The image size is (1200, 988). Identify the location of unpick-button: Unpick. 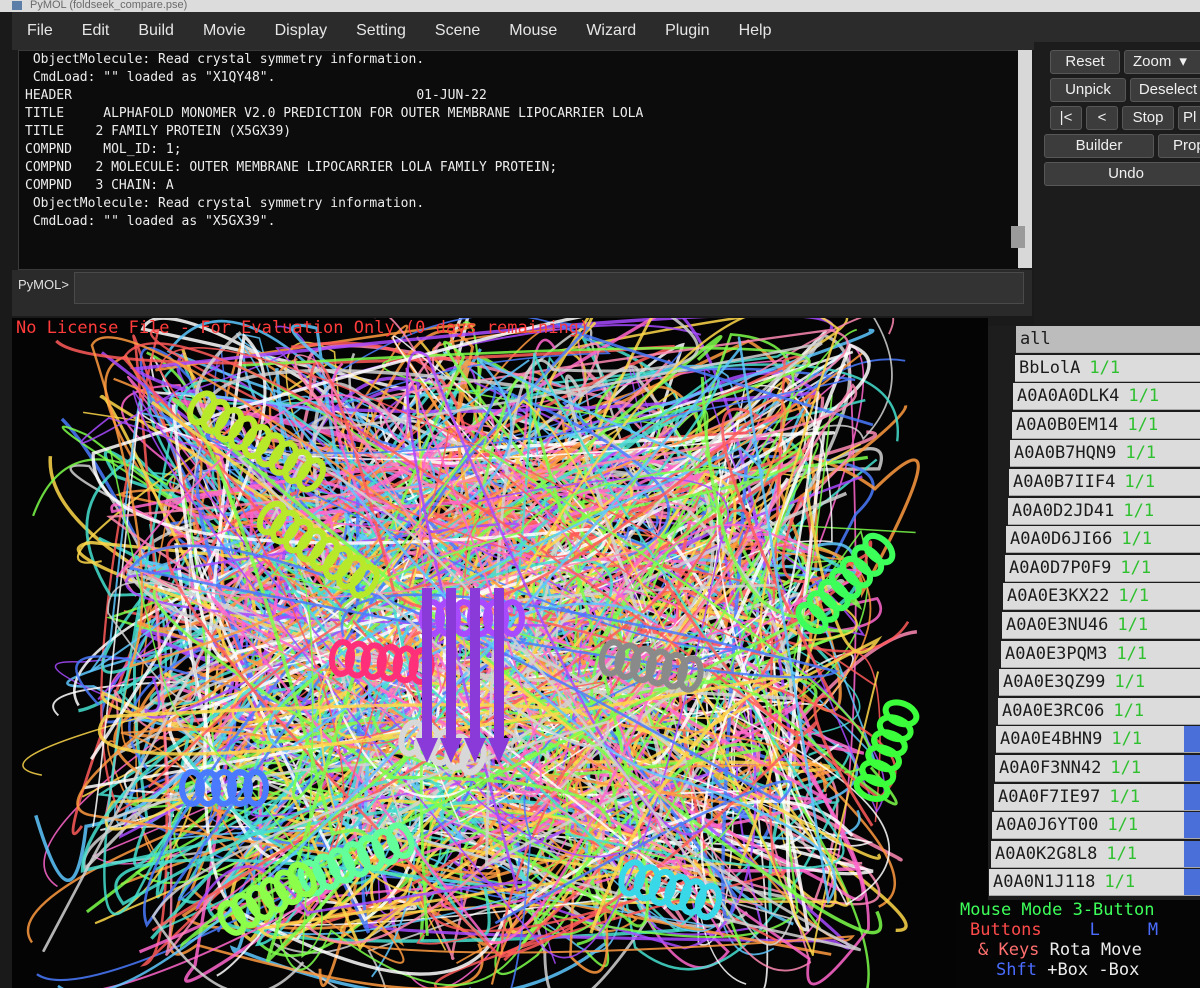
(1088, 90).